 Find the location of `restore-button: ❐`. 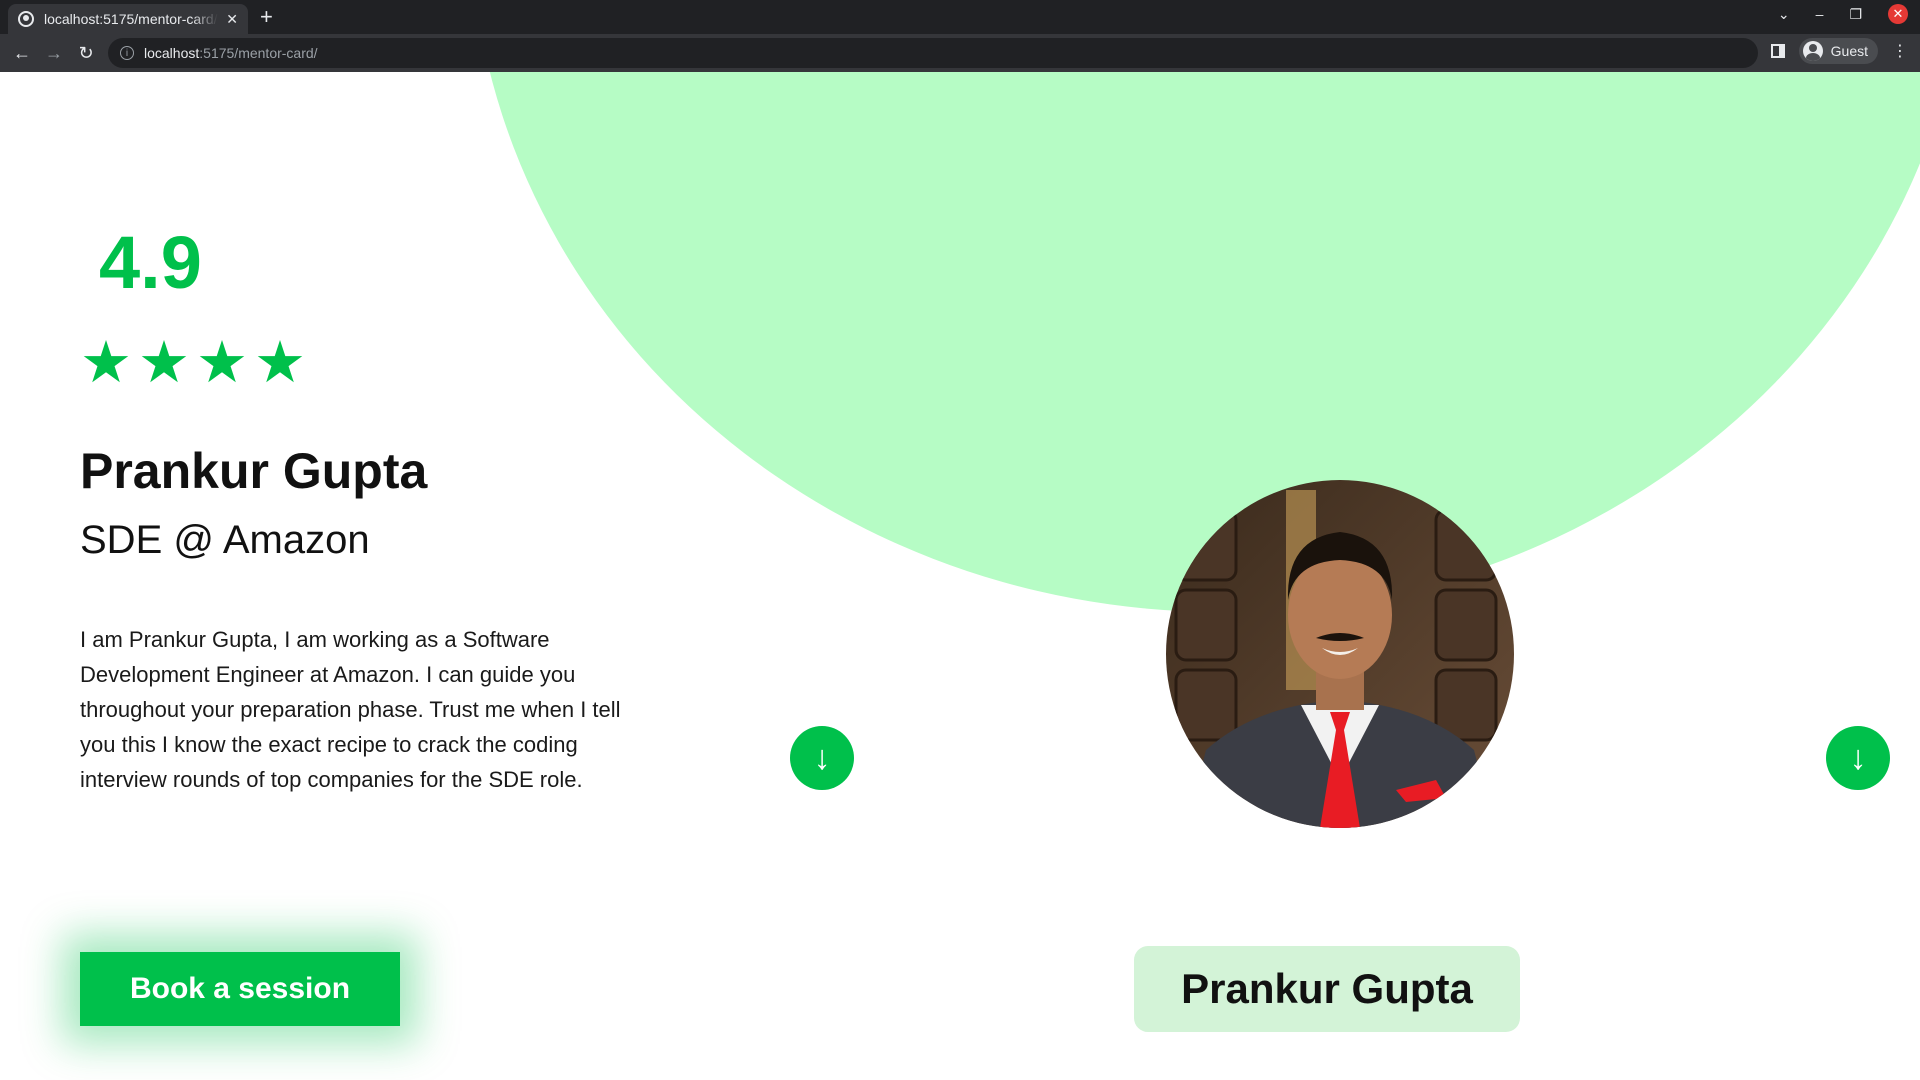

restore-button: ❐ is located at coordinates (1855, 14).